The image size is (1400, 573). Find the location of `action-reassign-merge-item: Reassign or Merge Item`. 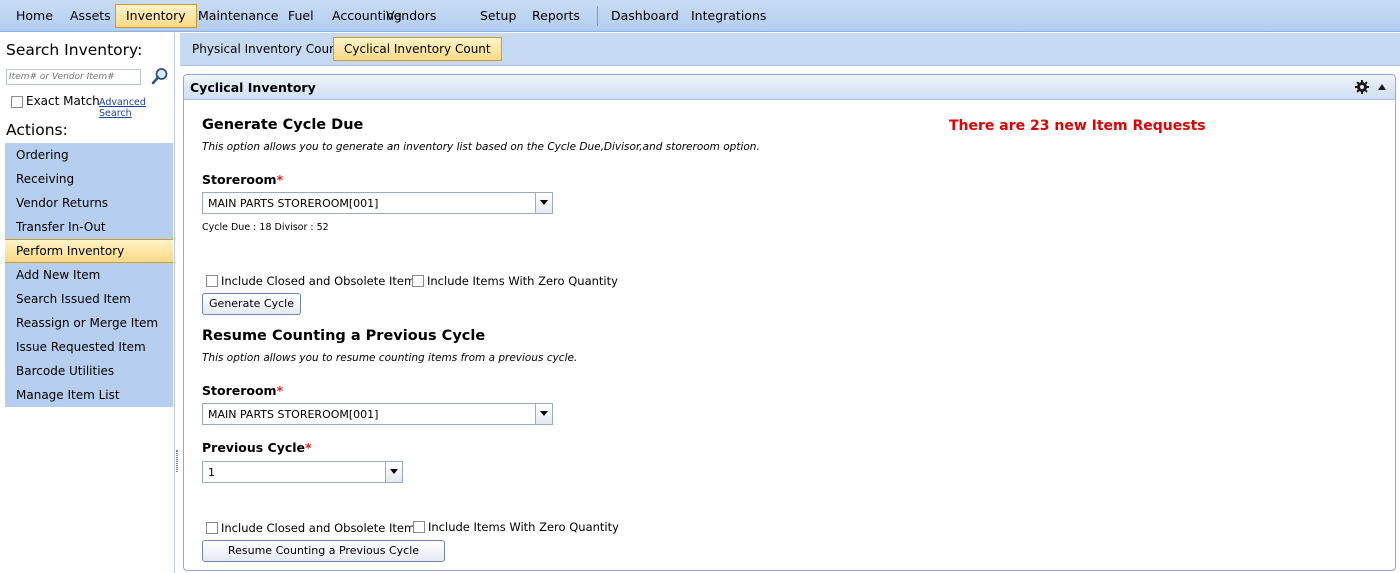

action-reassign-merge-item: Reassign or Merge Item is located at coordinates (89, 323).